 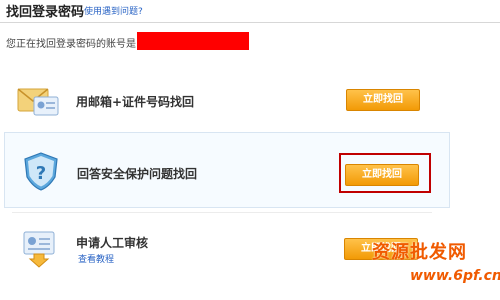 I want to click on recover-now-button: 立即找回, so click(x=383, y=100).